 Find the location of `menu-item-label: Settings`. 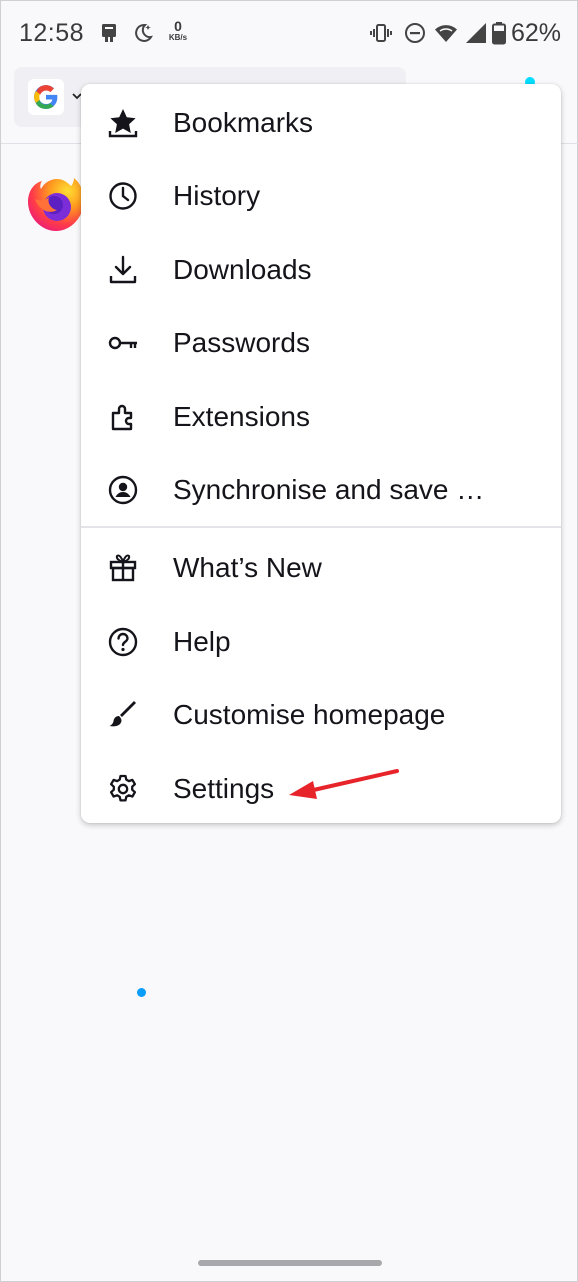

menu-item-label: Settings is located at coordinates (224, 788).